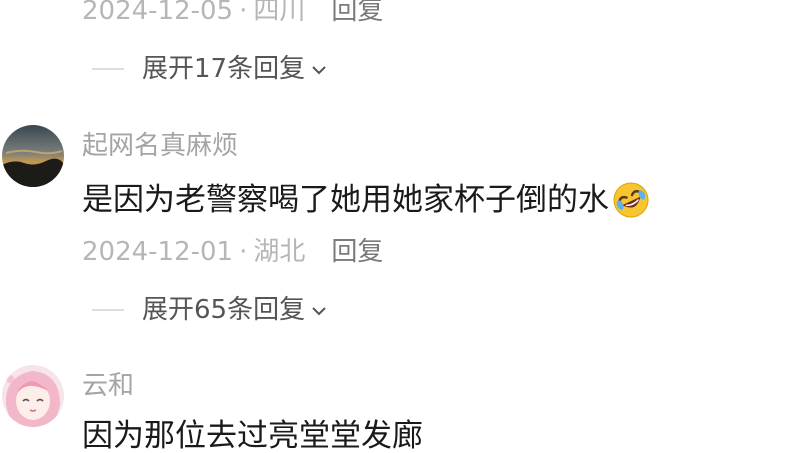 The height and width of the screenshot is (453, 805). Describe the element at coordinates (158, 252) in the screenshot. I see `comment-date: 2024-12-01` at that location.